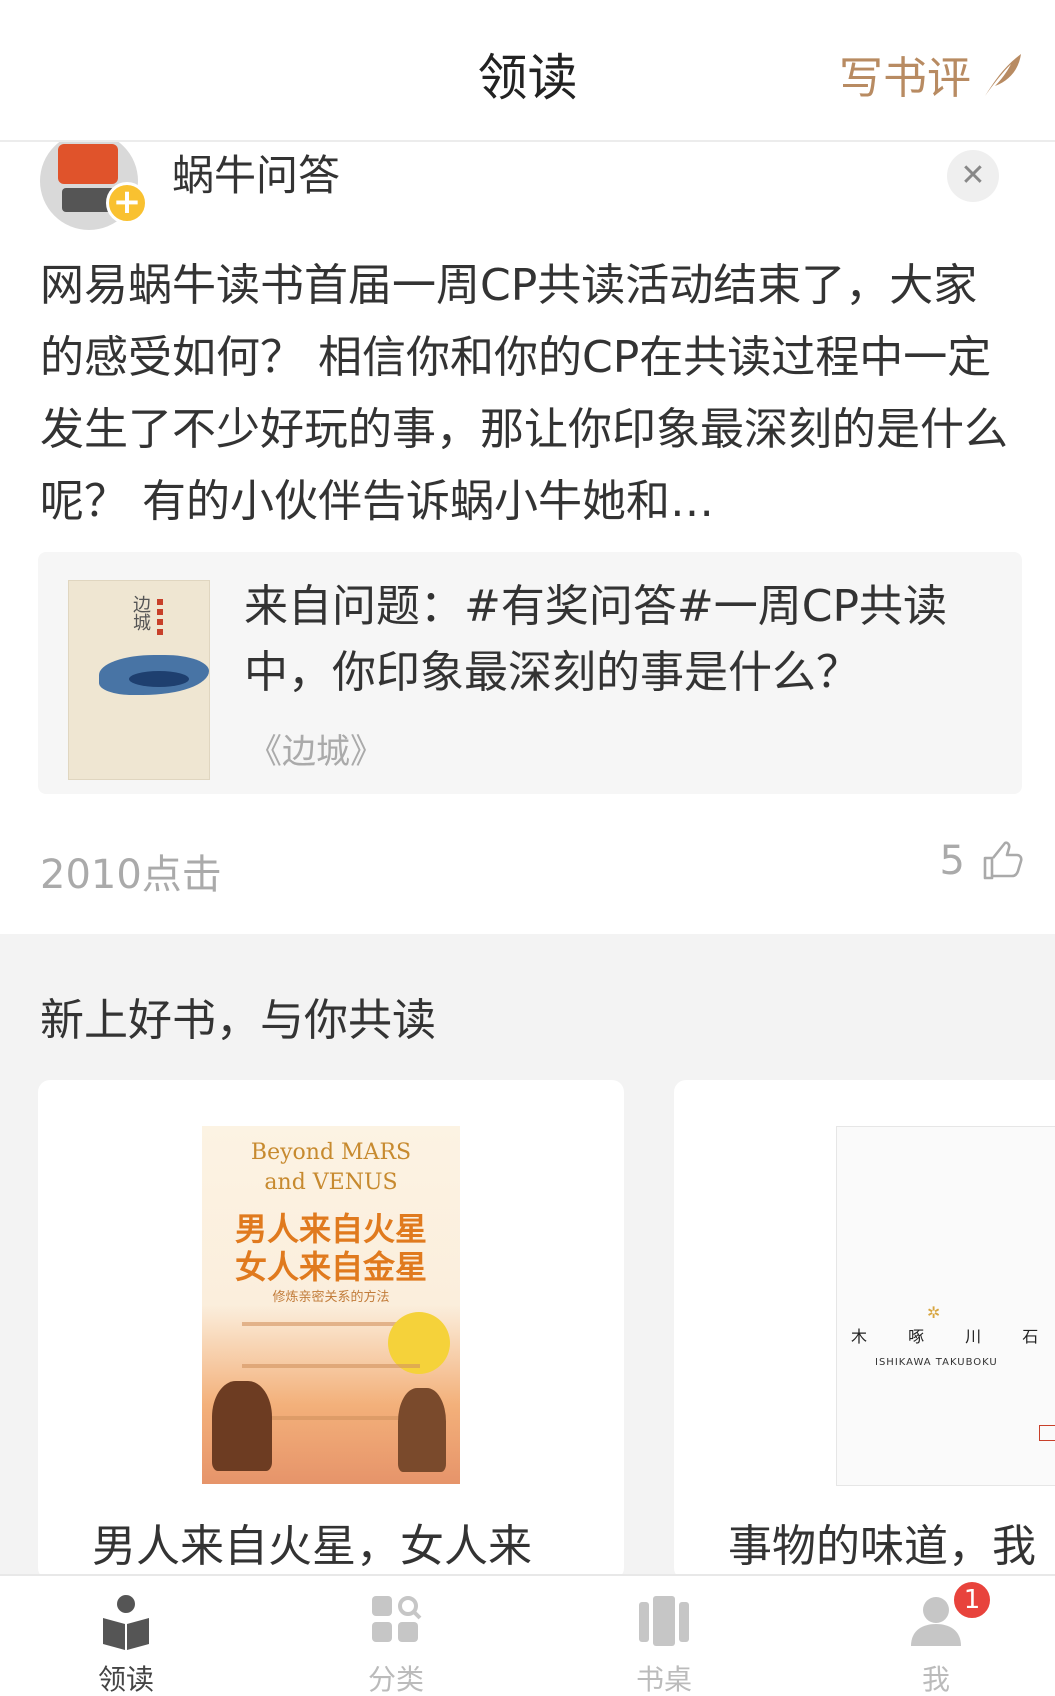 Image resolution: width=1055 pixels, height=1696 pixels. Describe the element at coordinates (160, 619) in the screenshot. I see `cover-dots` at that location.